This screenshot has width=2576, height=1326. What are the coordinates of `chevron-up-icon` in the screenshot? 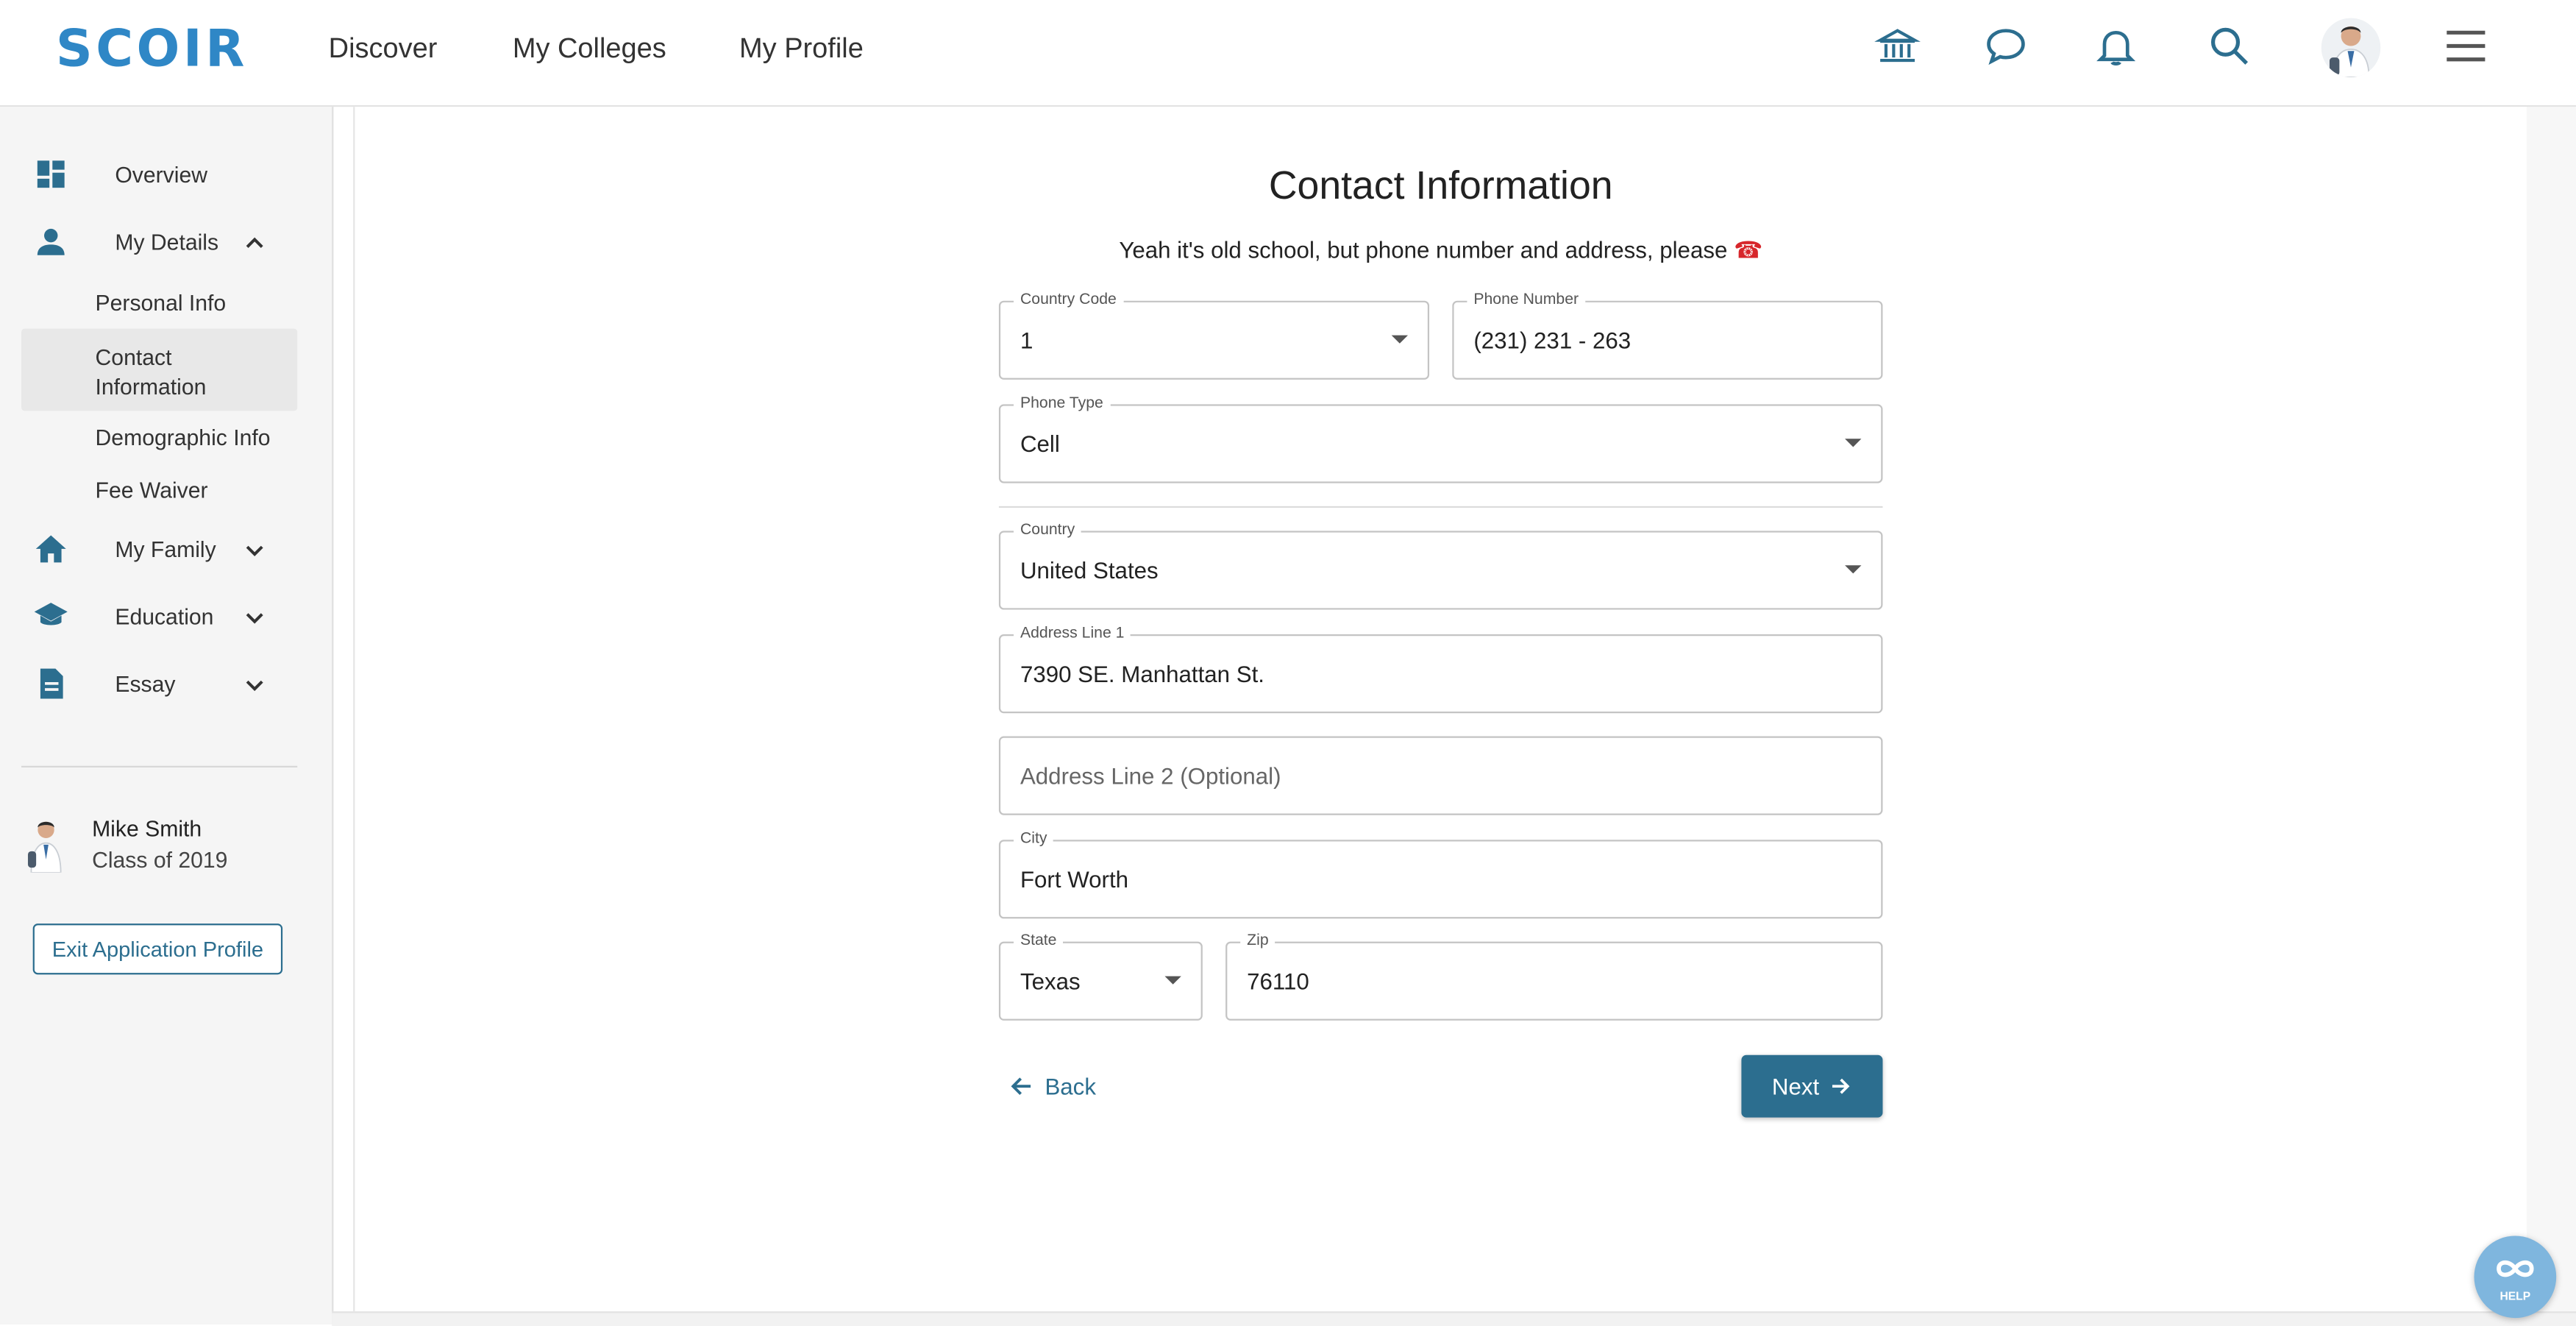 It's located at (254, 243).